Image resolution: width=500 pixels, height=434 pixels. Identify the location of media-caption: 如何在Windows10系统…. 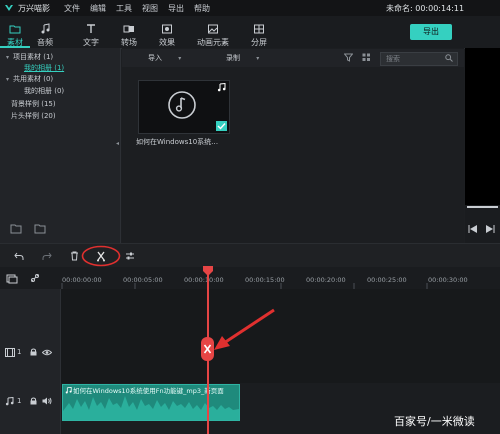
(177, 142).